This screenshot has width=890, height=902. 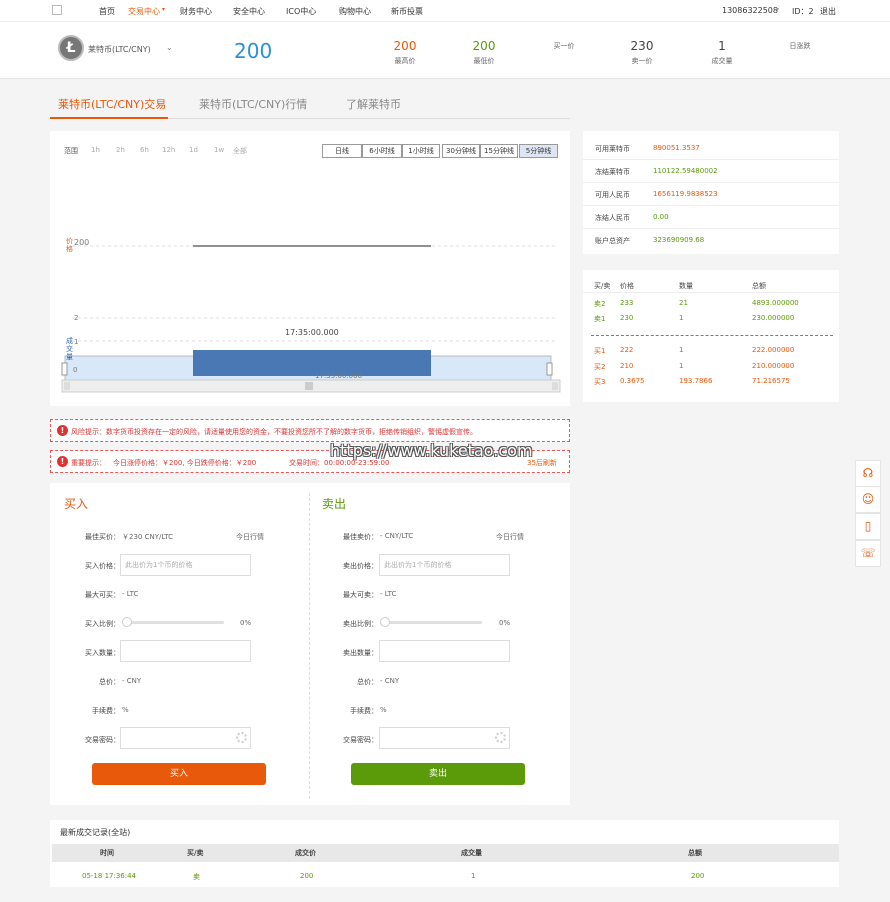 I want to click on nav-home: 首页, so click(x=107, y=11).